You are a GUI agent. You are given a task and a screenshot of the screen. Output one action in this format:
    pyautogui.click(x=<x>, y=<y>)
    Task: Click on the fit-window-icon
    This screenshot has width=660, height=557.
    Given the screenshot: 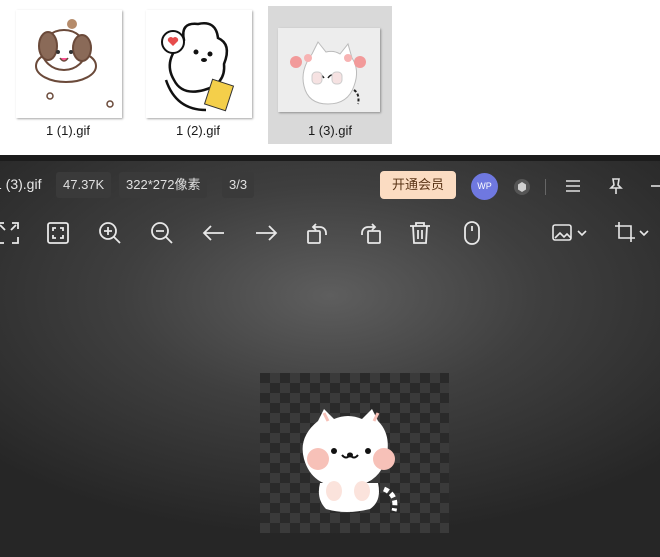 What is the action you would take?
    pyautogui.click(x=58, y=233)
    